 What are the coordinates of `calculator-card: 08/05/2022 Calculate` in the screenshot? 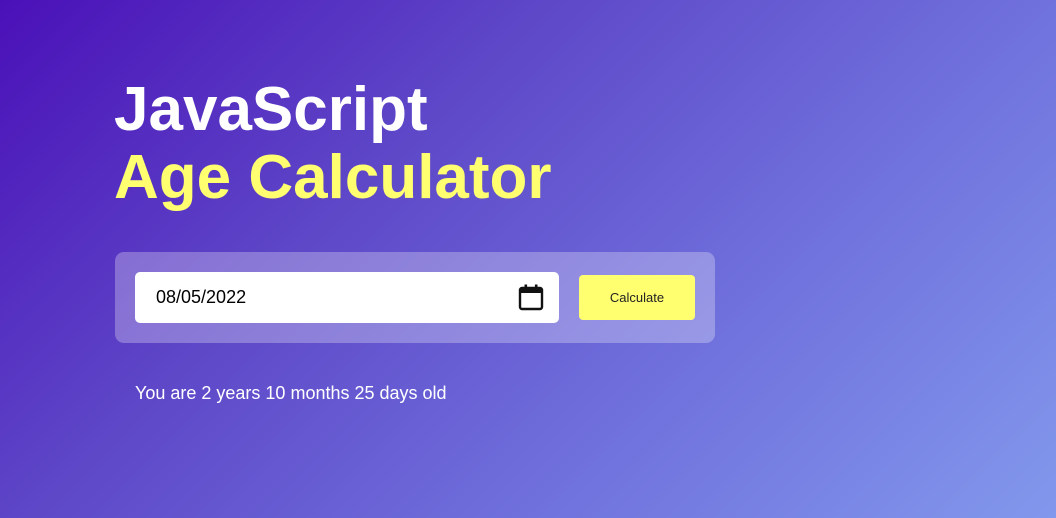 It's located at (415, 297).